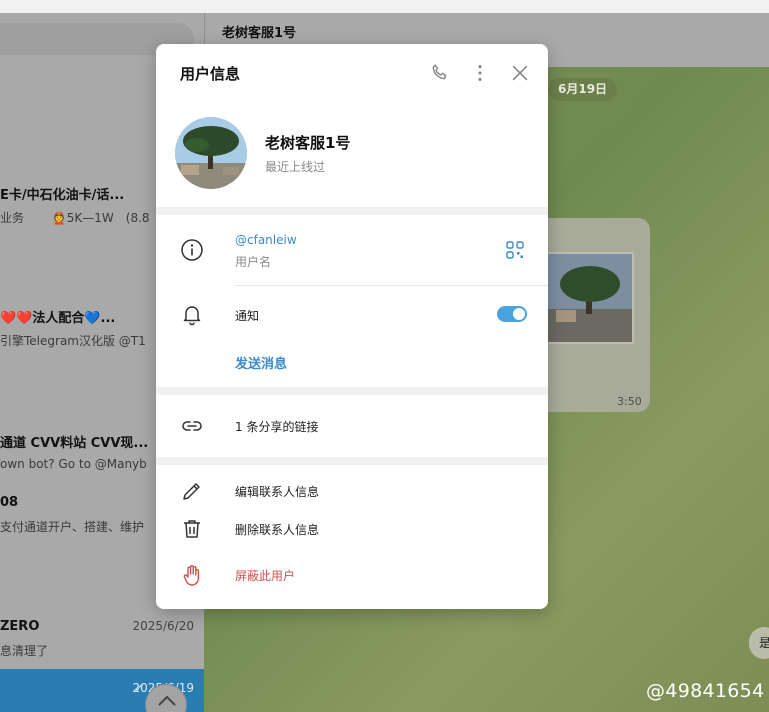  Describe the element at coordinates (759, 643) in the screenshot. I see `side-pill: 是` at that location.